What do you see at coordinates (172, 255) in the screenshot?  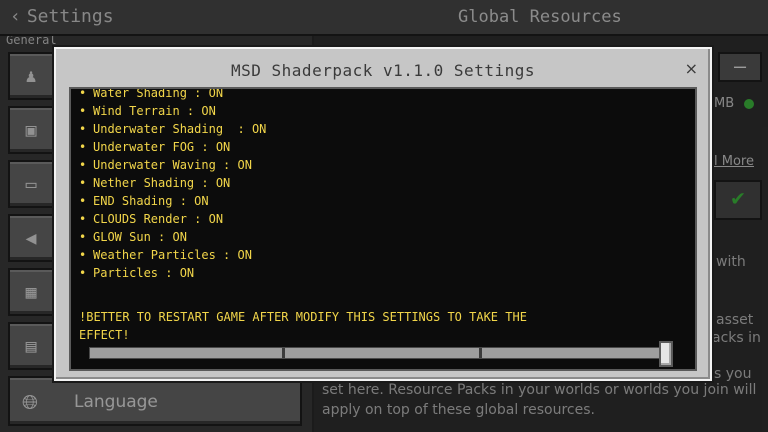 I see `option-weather-particles: • Weather Particles : ON` at bounding box center [172, 255].